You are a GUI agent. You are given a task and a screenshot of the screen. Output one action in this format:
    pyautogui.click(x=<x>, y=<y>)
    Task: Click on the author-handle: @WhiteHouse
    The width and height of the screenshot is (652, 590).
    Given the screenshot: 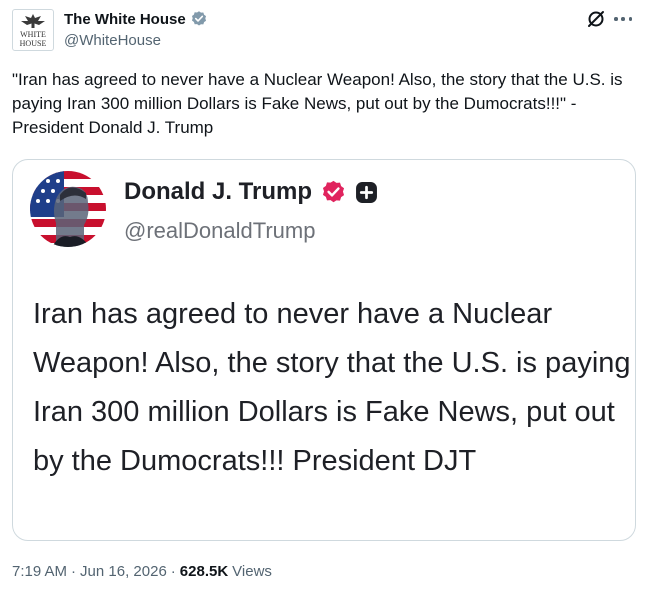 What is the action you would take?
    pyautogui.click(x=136, y=40)
    